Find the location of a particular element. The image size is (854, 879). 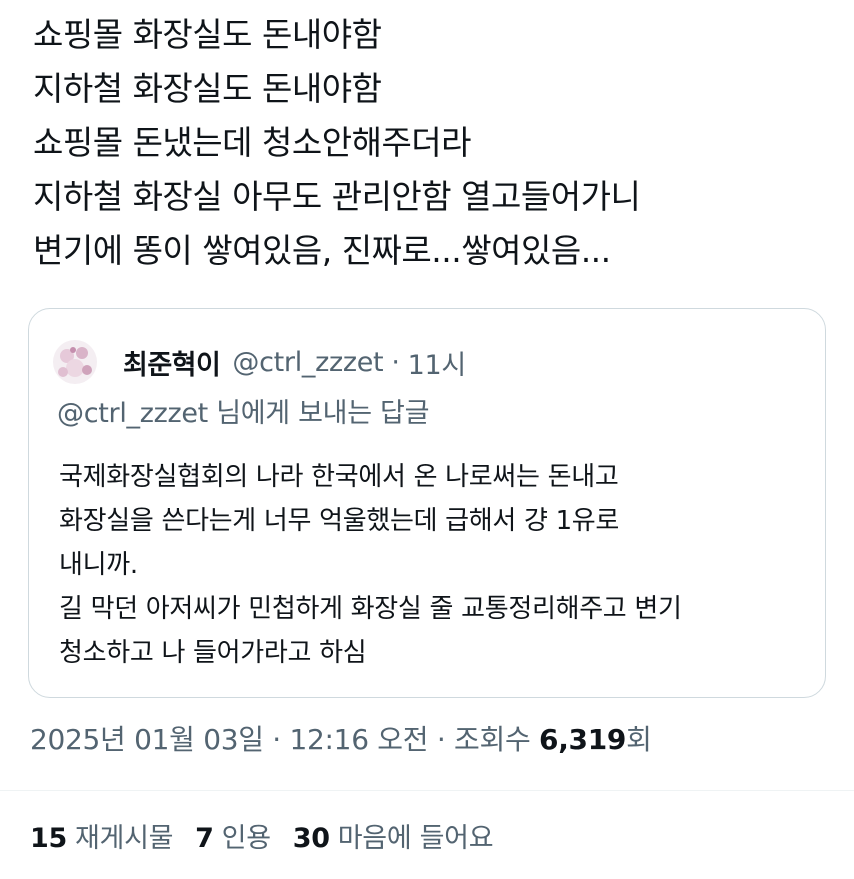

views-label: 조회수 is located at coordinates (497, 739).